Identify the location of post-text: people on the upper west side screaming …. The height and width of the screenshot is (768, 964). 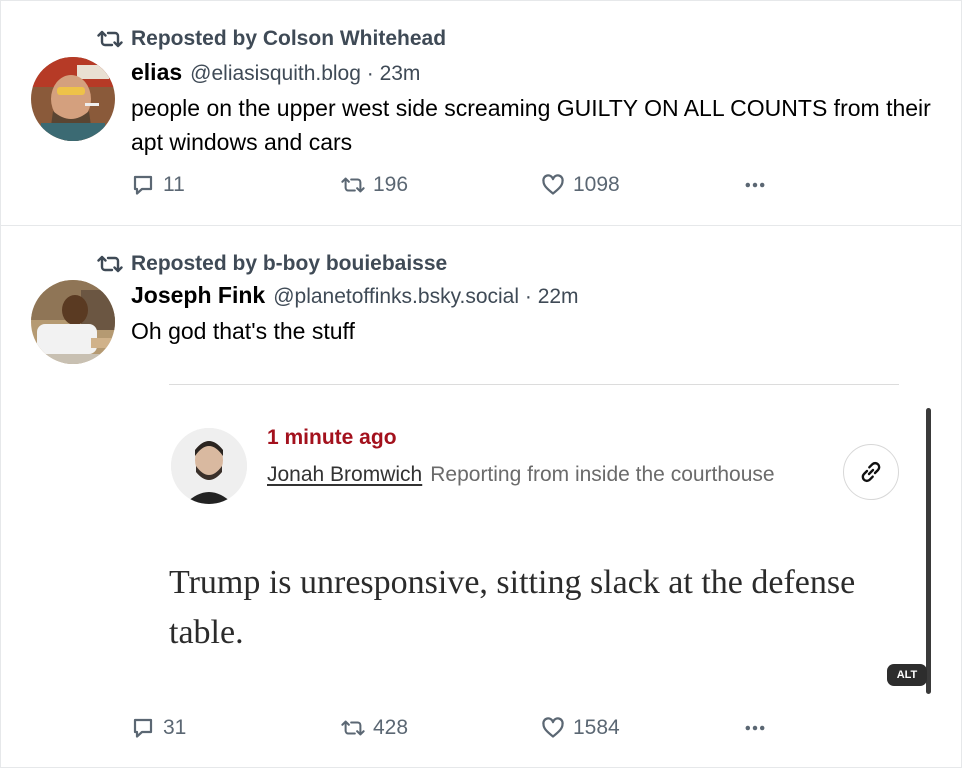
(531, 125).